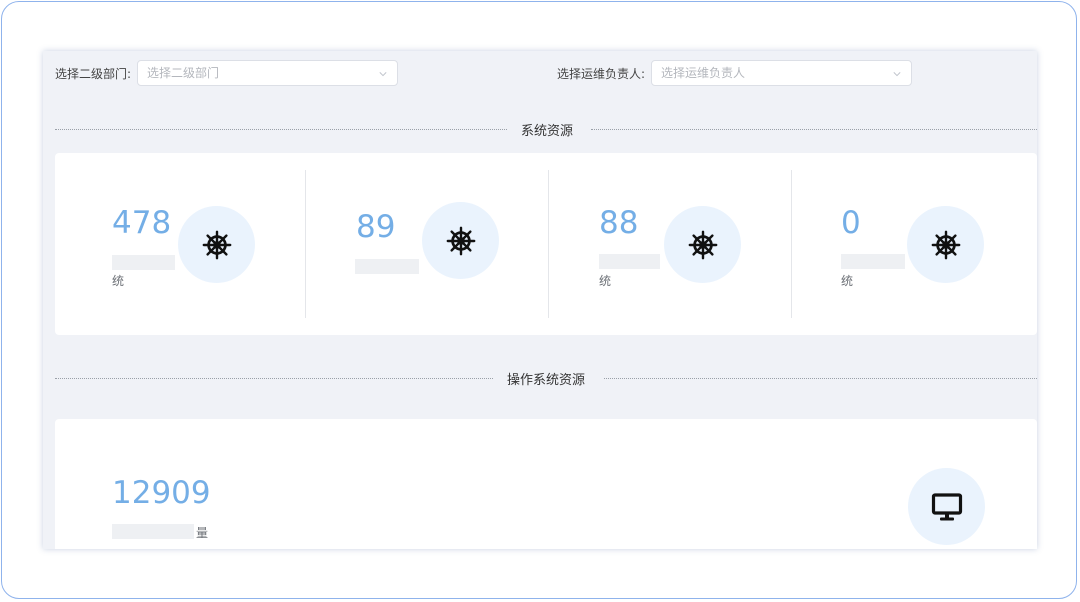  I want to click on stat-item: 478 统, so click(180, 244).